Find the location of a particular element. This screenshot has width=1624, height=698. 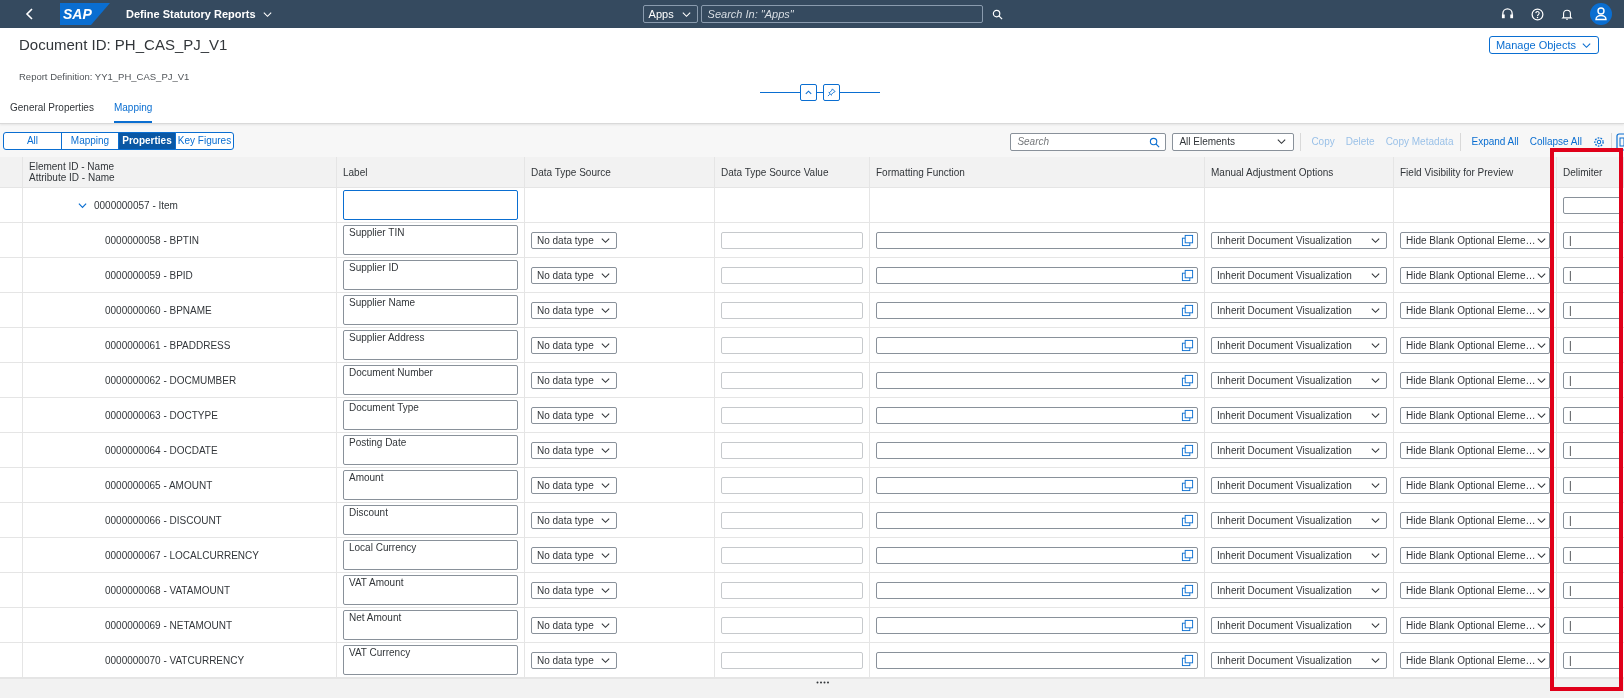

label-field: Local Currency is located at coordinates (430, 555).